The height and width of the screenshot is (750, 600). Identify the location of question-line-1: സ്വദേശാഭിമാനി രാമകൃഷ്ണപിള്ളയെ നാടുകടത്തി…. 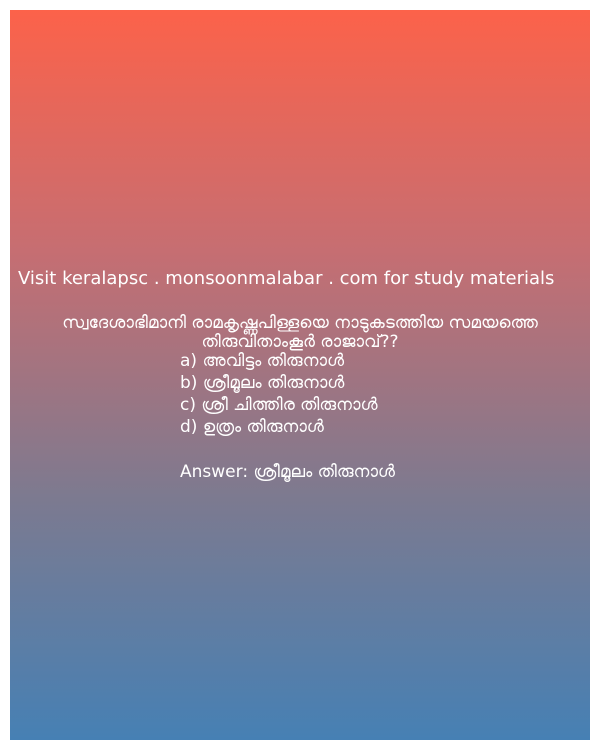
(300, 323).